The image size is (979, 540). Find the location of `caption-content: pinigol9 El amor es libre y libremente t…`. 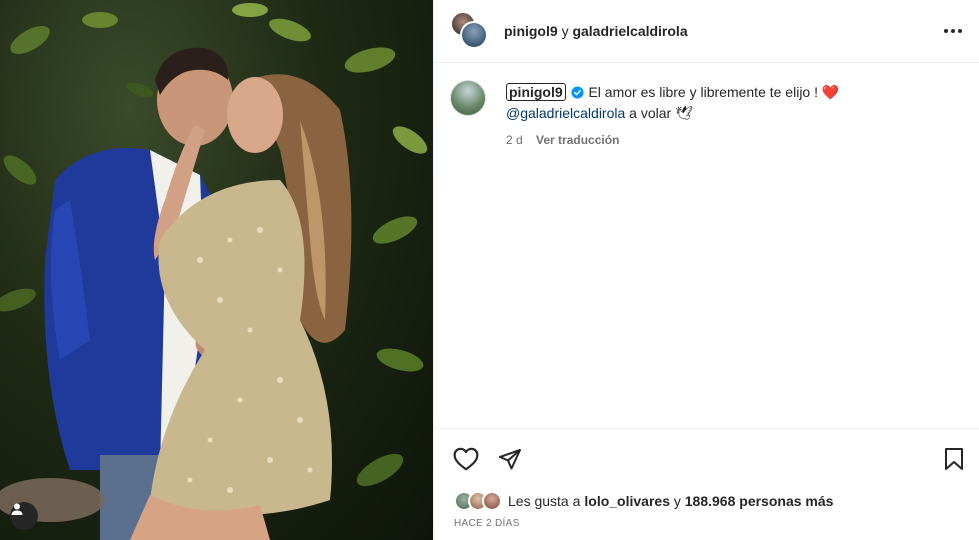

caption-content: pinigol9 El amor es libre y libremente t… is located at coordinates (672, 113).